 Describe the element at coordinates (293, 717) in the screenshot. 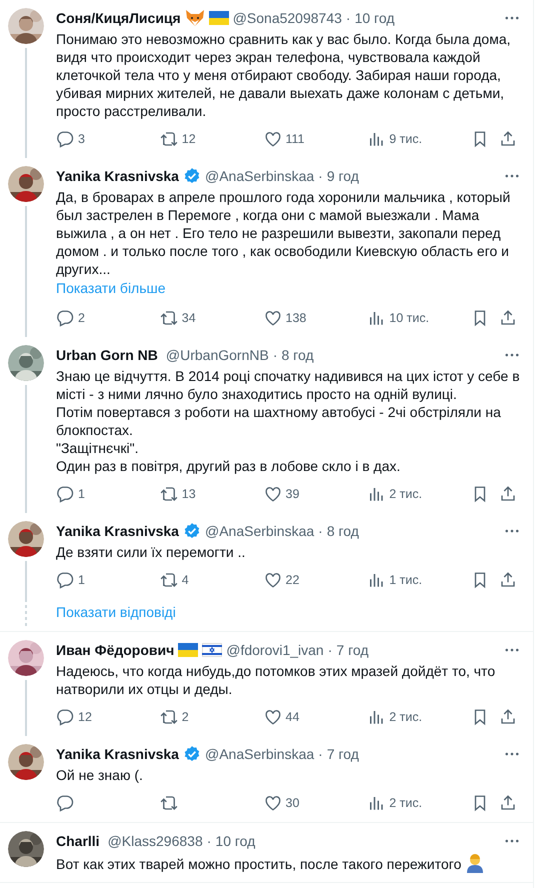

I see `like-count: 44` at that location.